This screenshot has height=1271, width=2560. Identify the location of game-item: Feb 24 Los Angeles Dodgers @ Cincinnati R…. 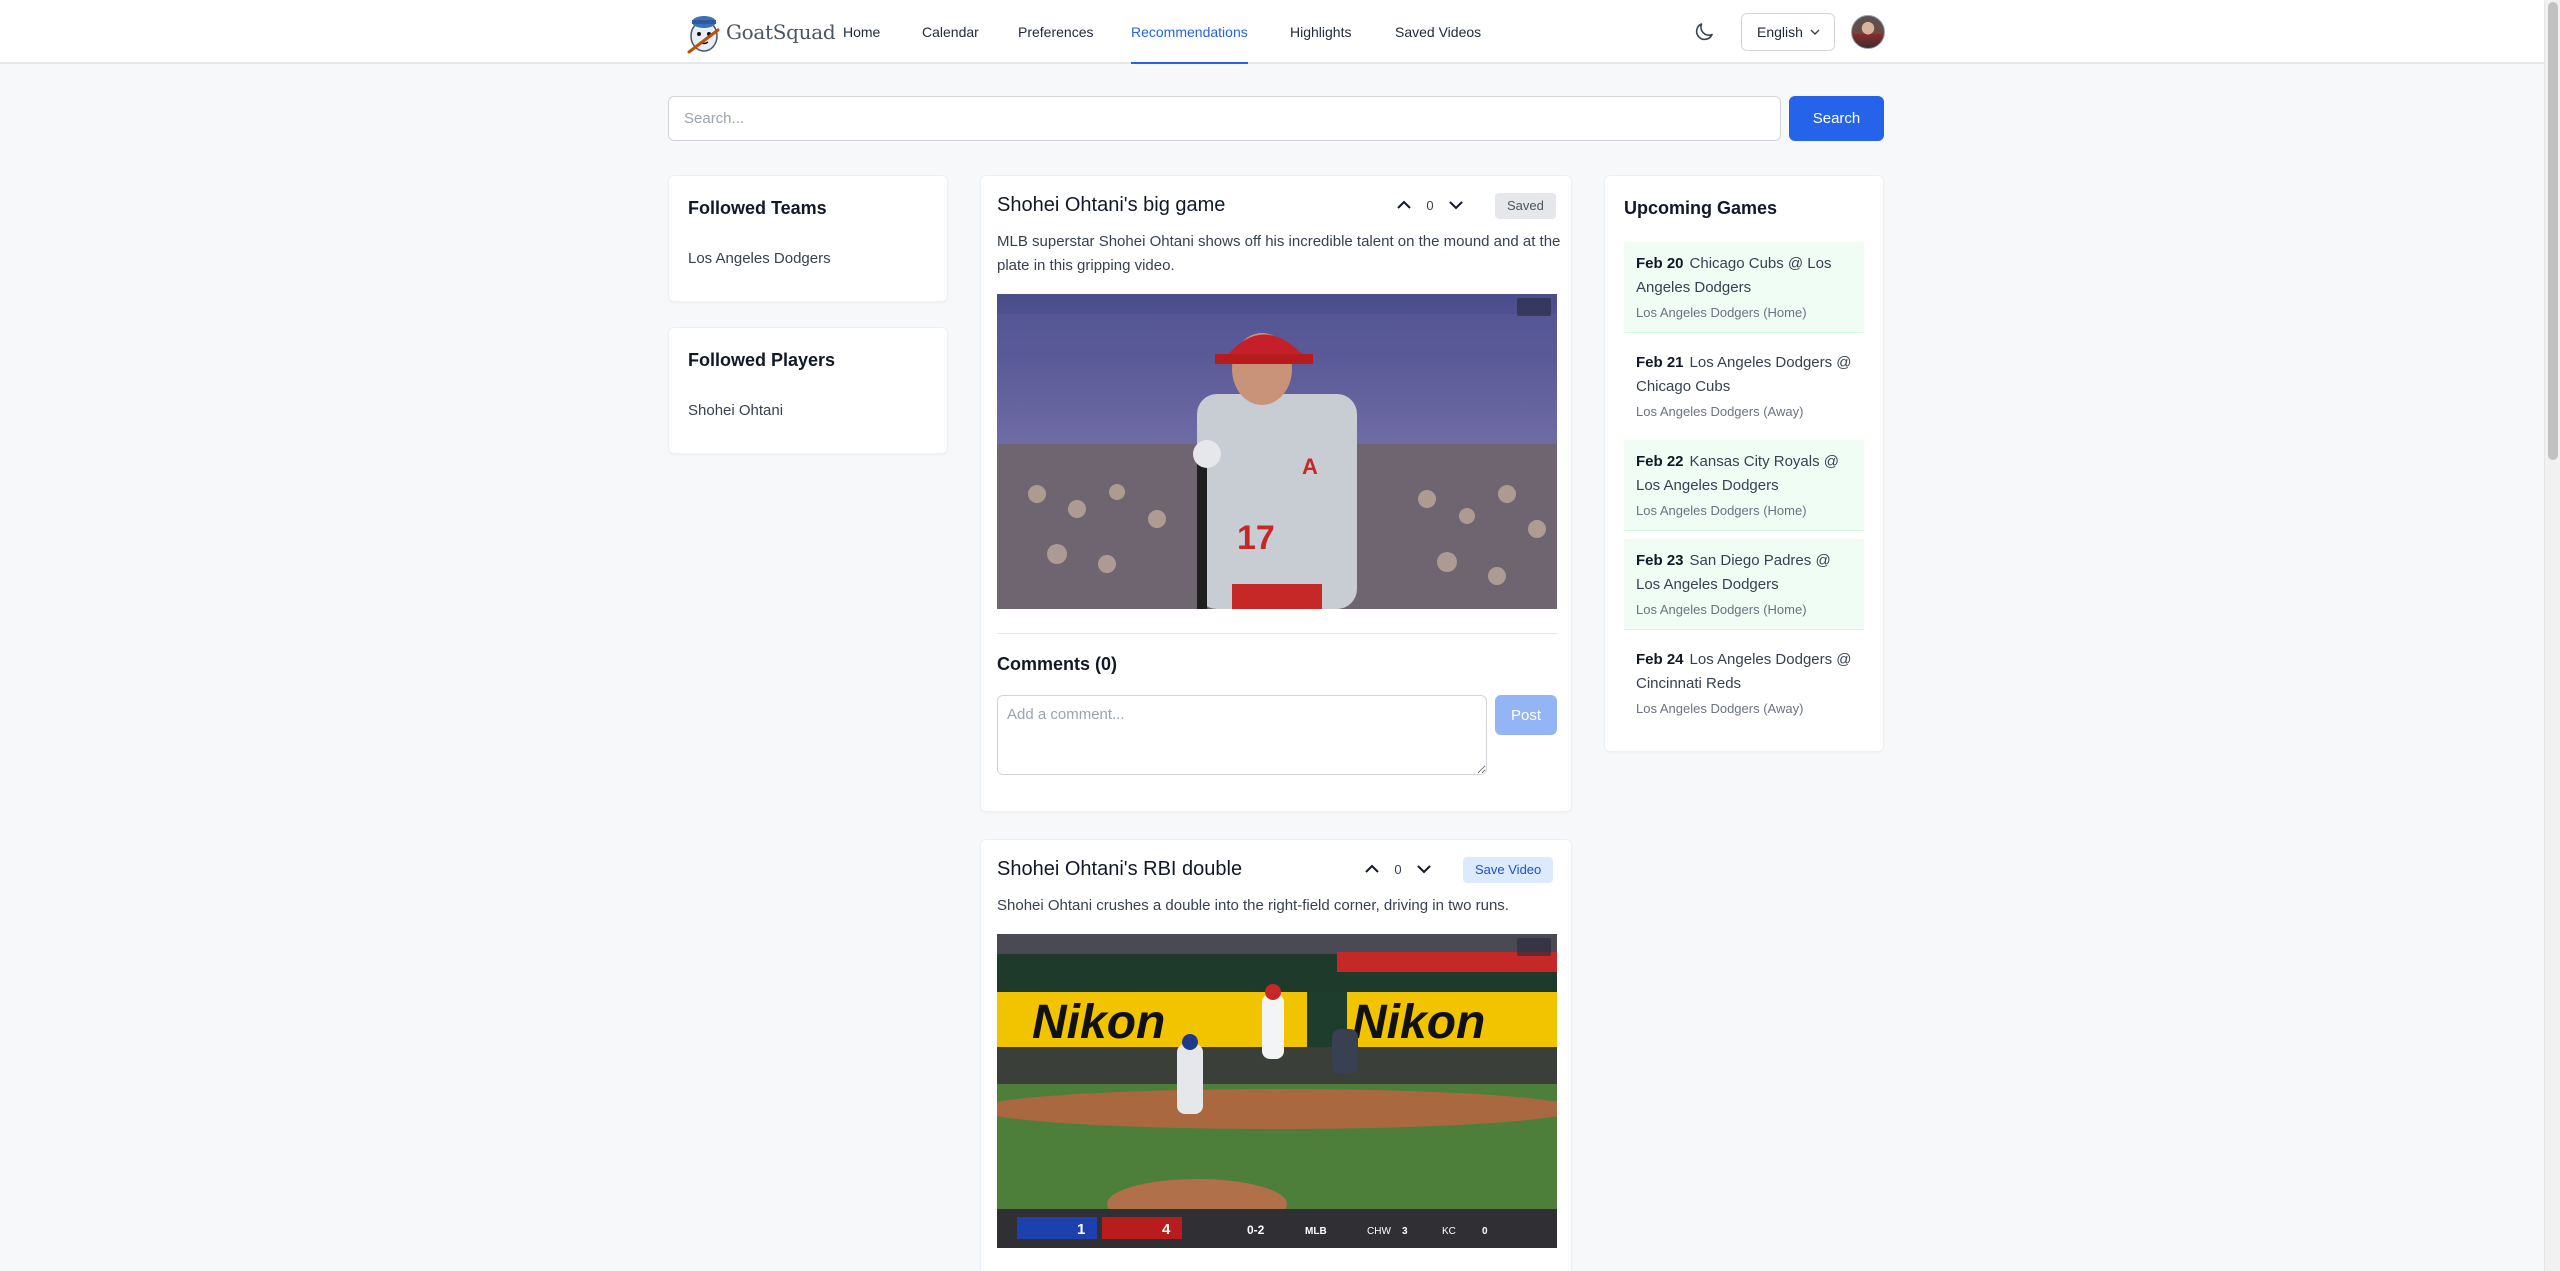
(1744, 683).